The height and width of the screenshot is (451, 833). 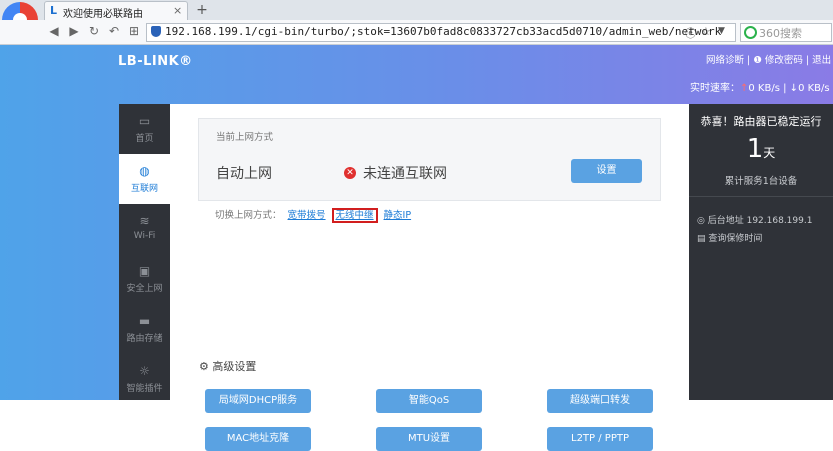 What do you see at coordinates (54, 10) in the screenshot?
I see `site-favicon-icon: L` at bounding box center [54, 10].